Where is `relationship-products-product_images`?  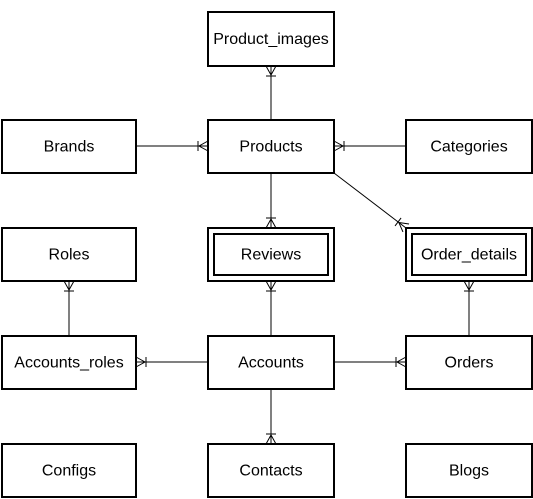
relationship-products-product_images is located at coordinates (271, 92).